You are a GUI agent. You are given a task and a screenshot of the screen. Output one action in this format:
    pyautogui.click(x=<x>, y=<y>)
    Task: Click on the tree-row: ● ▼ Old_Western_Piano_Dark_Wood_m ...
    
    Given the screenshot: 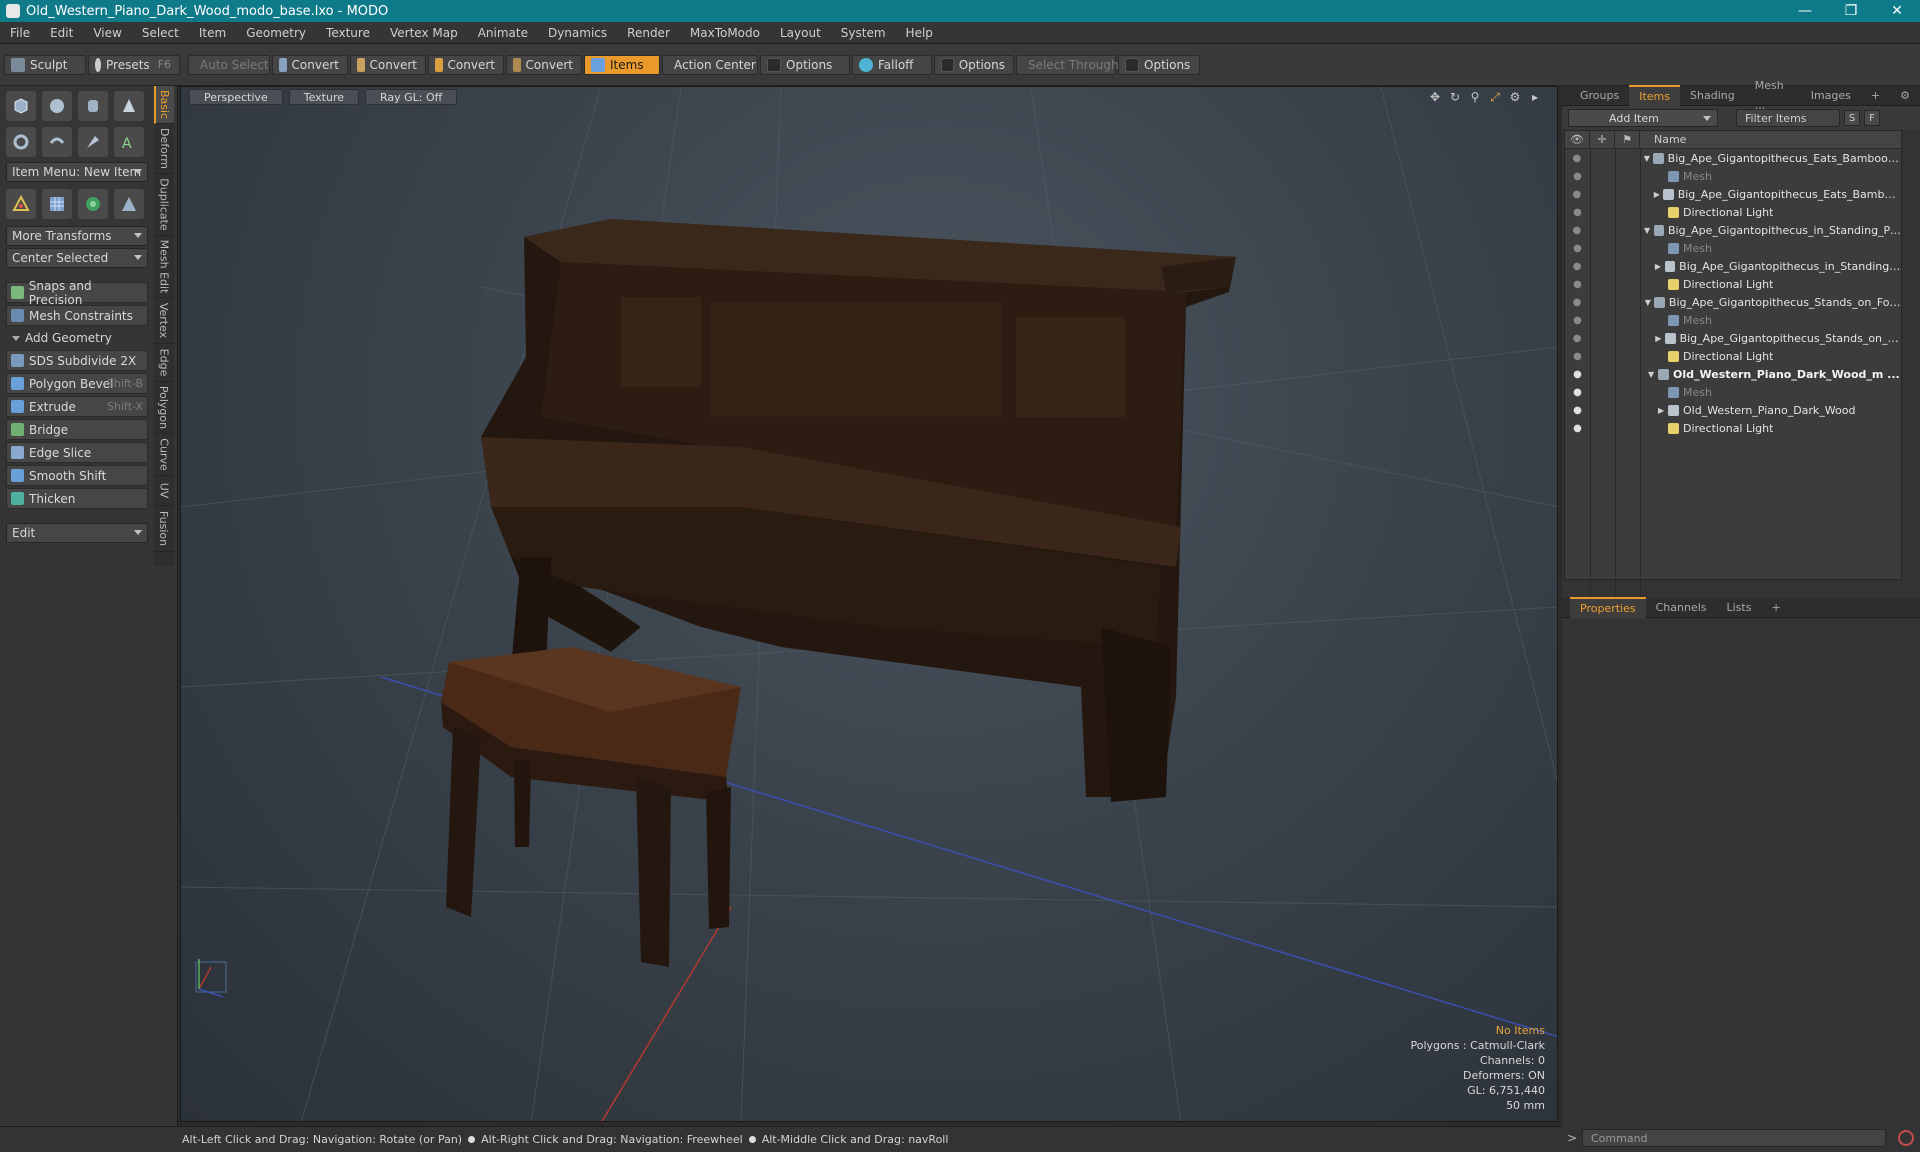 What is the action you would take?
    pyautogui.click(x=1733, y=374)
    